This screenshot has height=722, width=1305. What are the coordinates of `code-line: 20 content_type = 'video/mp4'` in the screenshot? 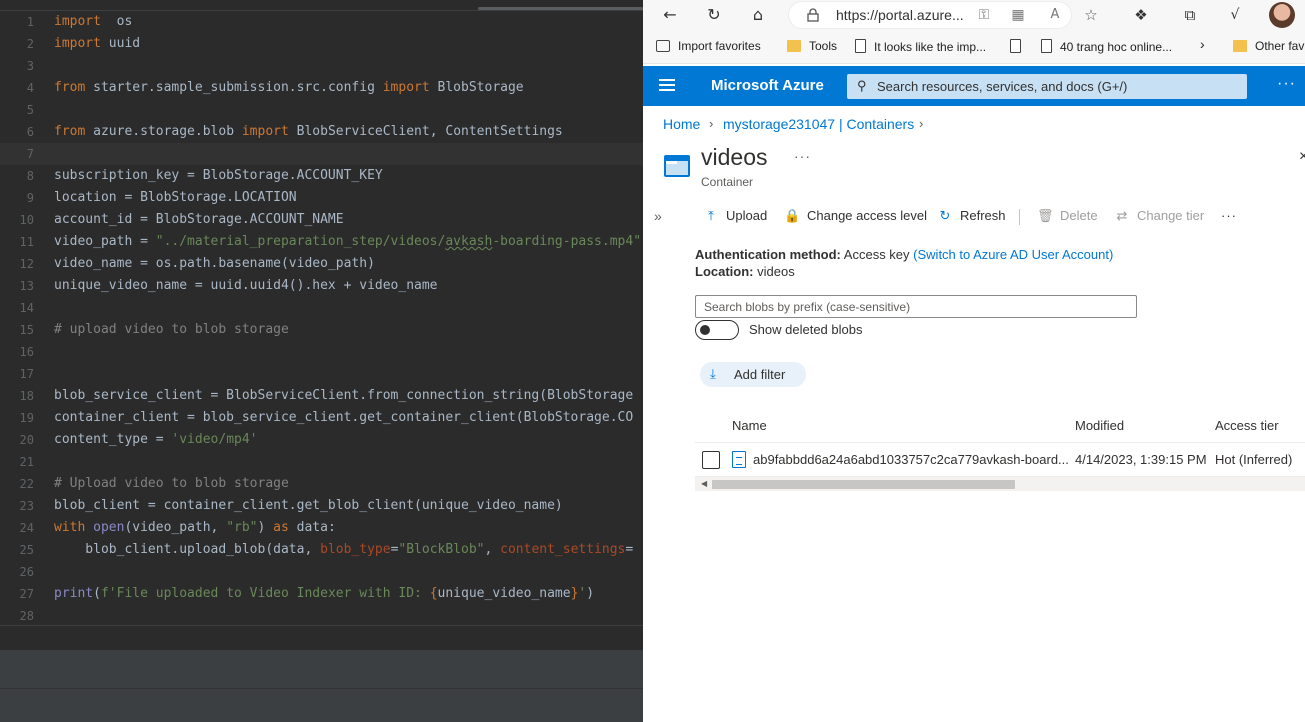 It's located at (321, 440).